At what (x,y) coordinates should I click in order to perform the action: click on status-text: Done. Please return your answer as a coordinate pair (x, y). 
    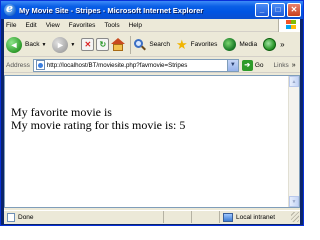
    Looking at the image, I should click on (26, 217).